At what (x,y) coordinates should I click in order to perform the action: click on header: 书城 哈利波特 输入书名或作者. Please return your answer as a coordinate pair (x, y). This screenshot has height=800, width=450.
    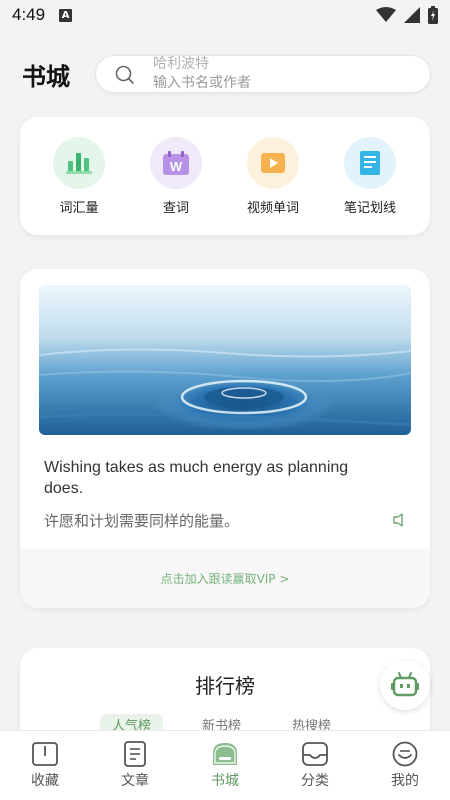
    Looking at the image, I should click on (225, 74).